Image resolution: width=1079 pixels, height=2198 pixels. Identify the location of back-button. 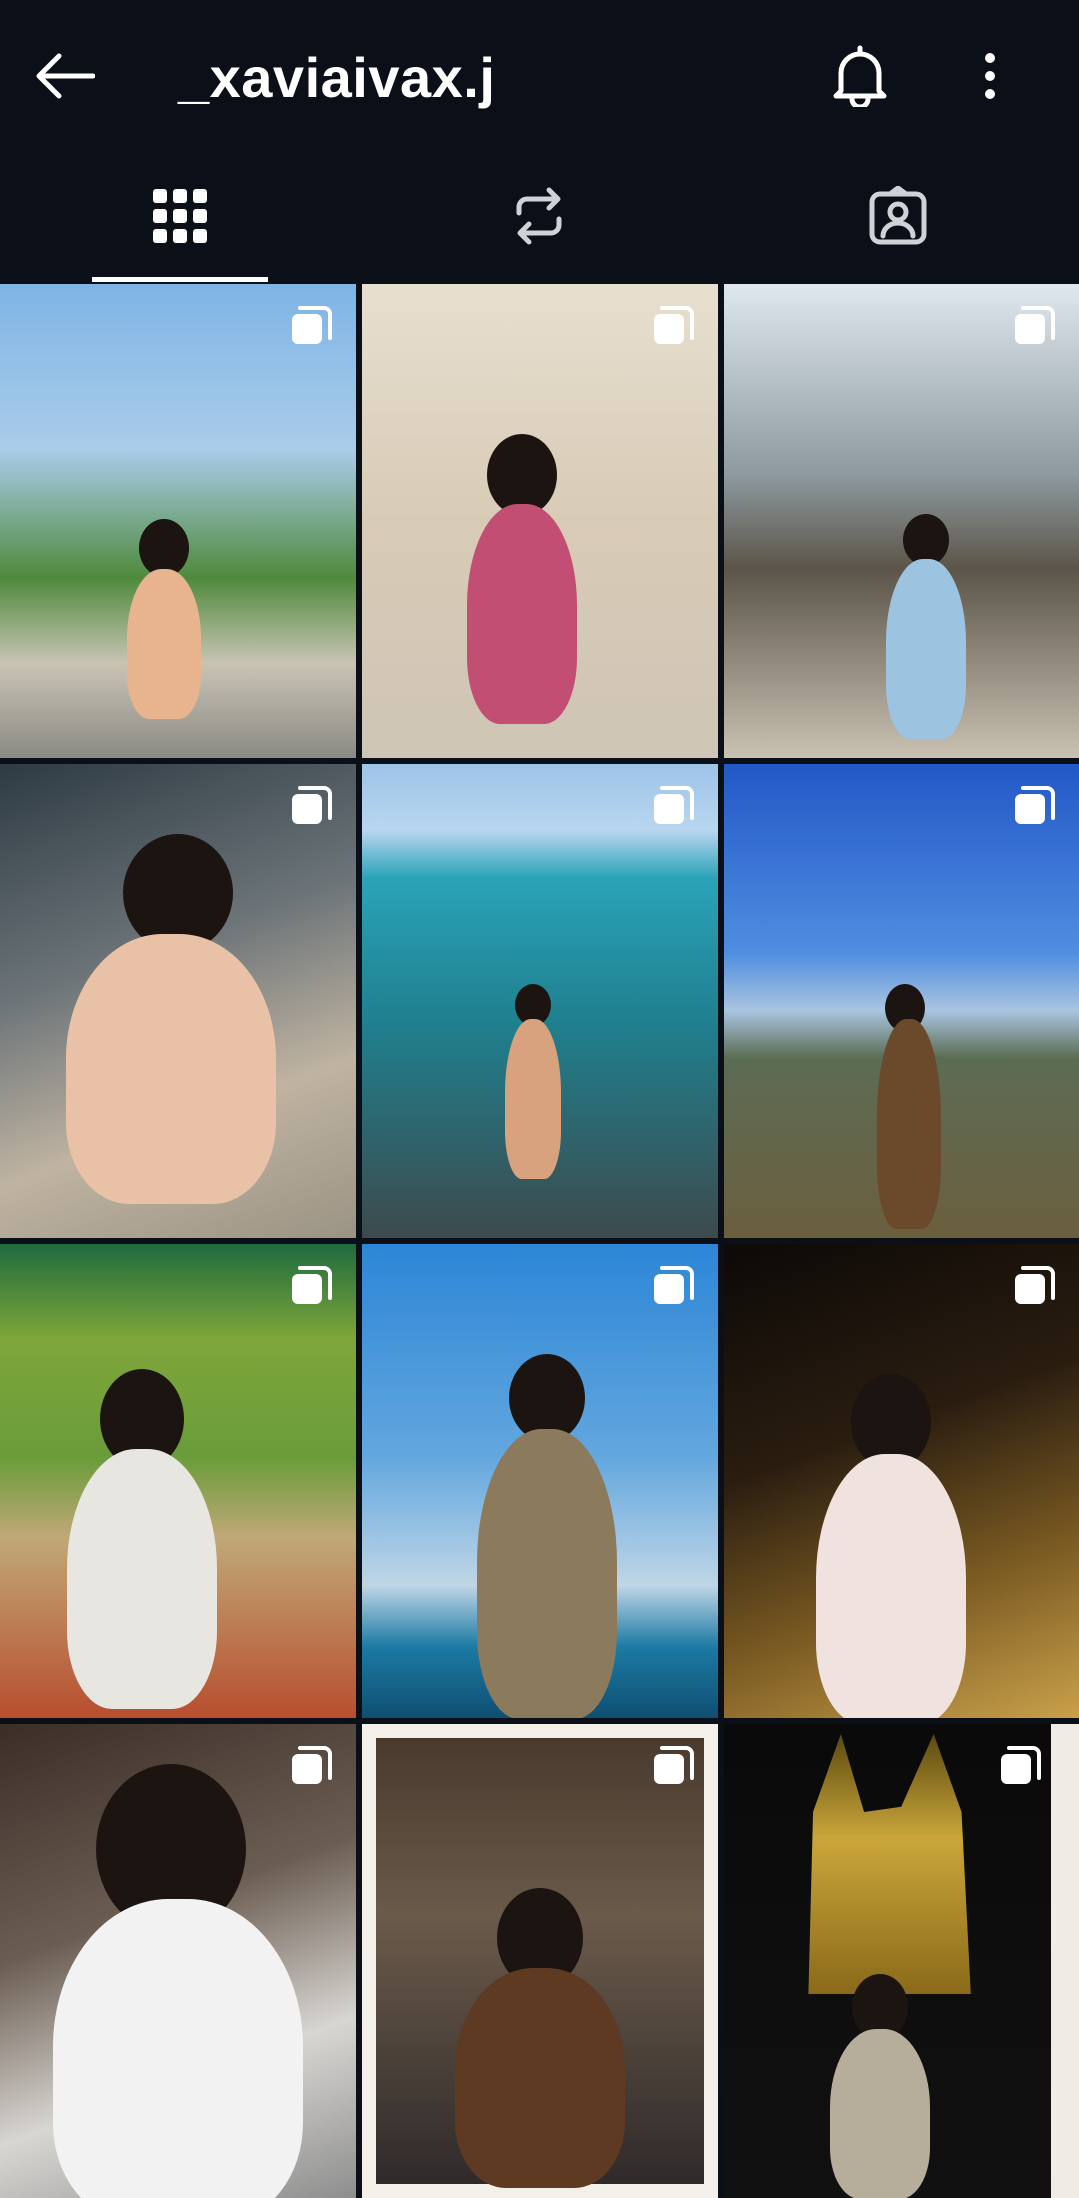
(64, 76).